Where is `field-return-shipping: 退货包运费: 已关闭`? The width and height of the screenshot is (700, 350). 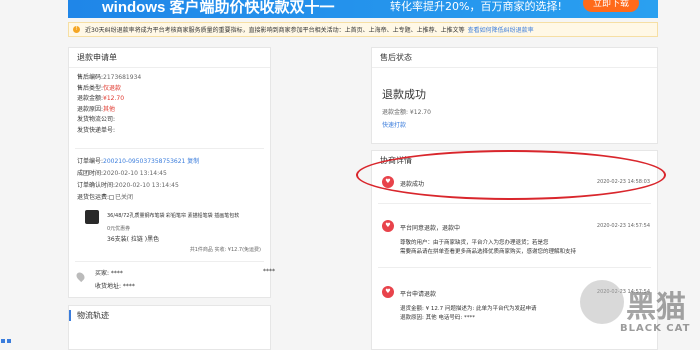 field-return-shipping: 退货包运费: 已关闭 is located at coordinates (105, 197).